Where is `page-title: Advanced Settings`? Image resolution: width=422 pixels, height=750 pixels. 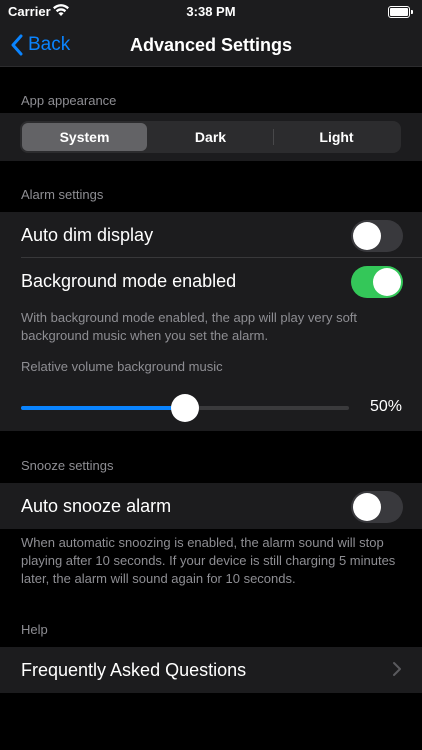 page-title: Advanced Settings is located at coordinates (211, 45).